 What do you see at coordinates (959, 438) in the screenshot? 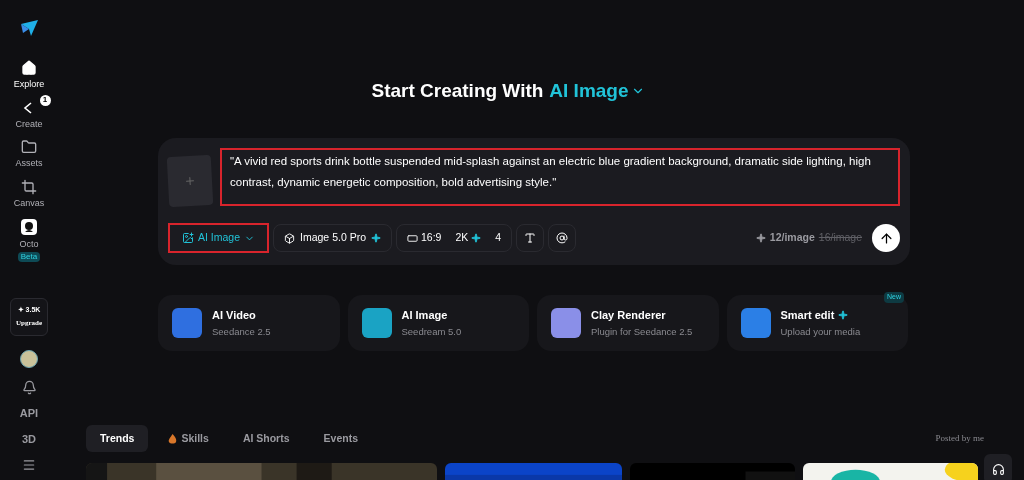
I see `filter-text: Posted by me` at bounding box center [959, 438].